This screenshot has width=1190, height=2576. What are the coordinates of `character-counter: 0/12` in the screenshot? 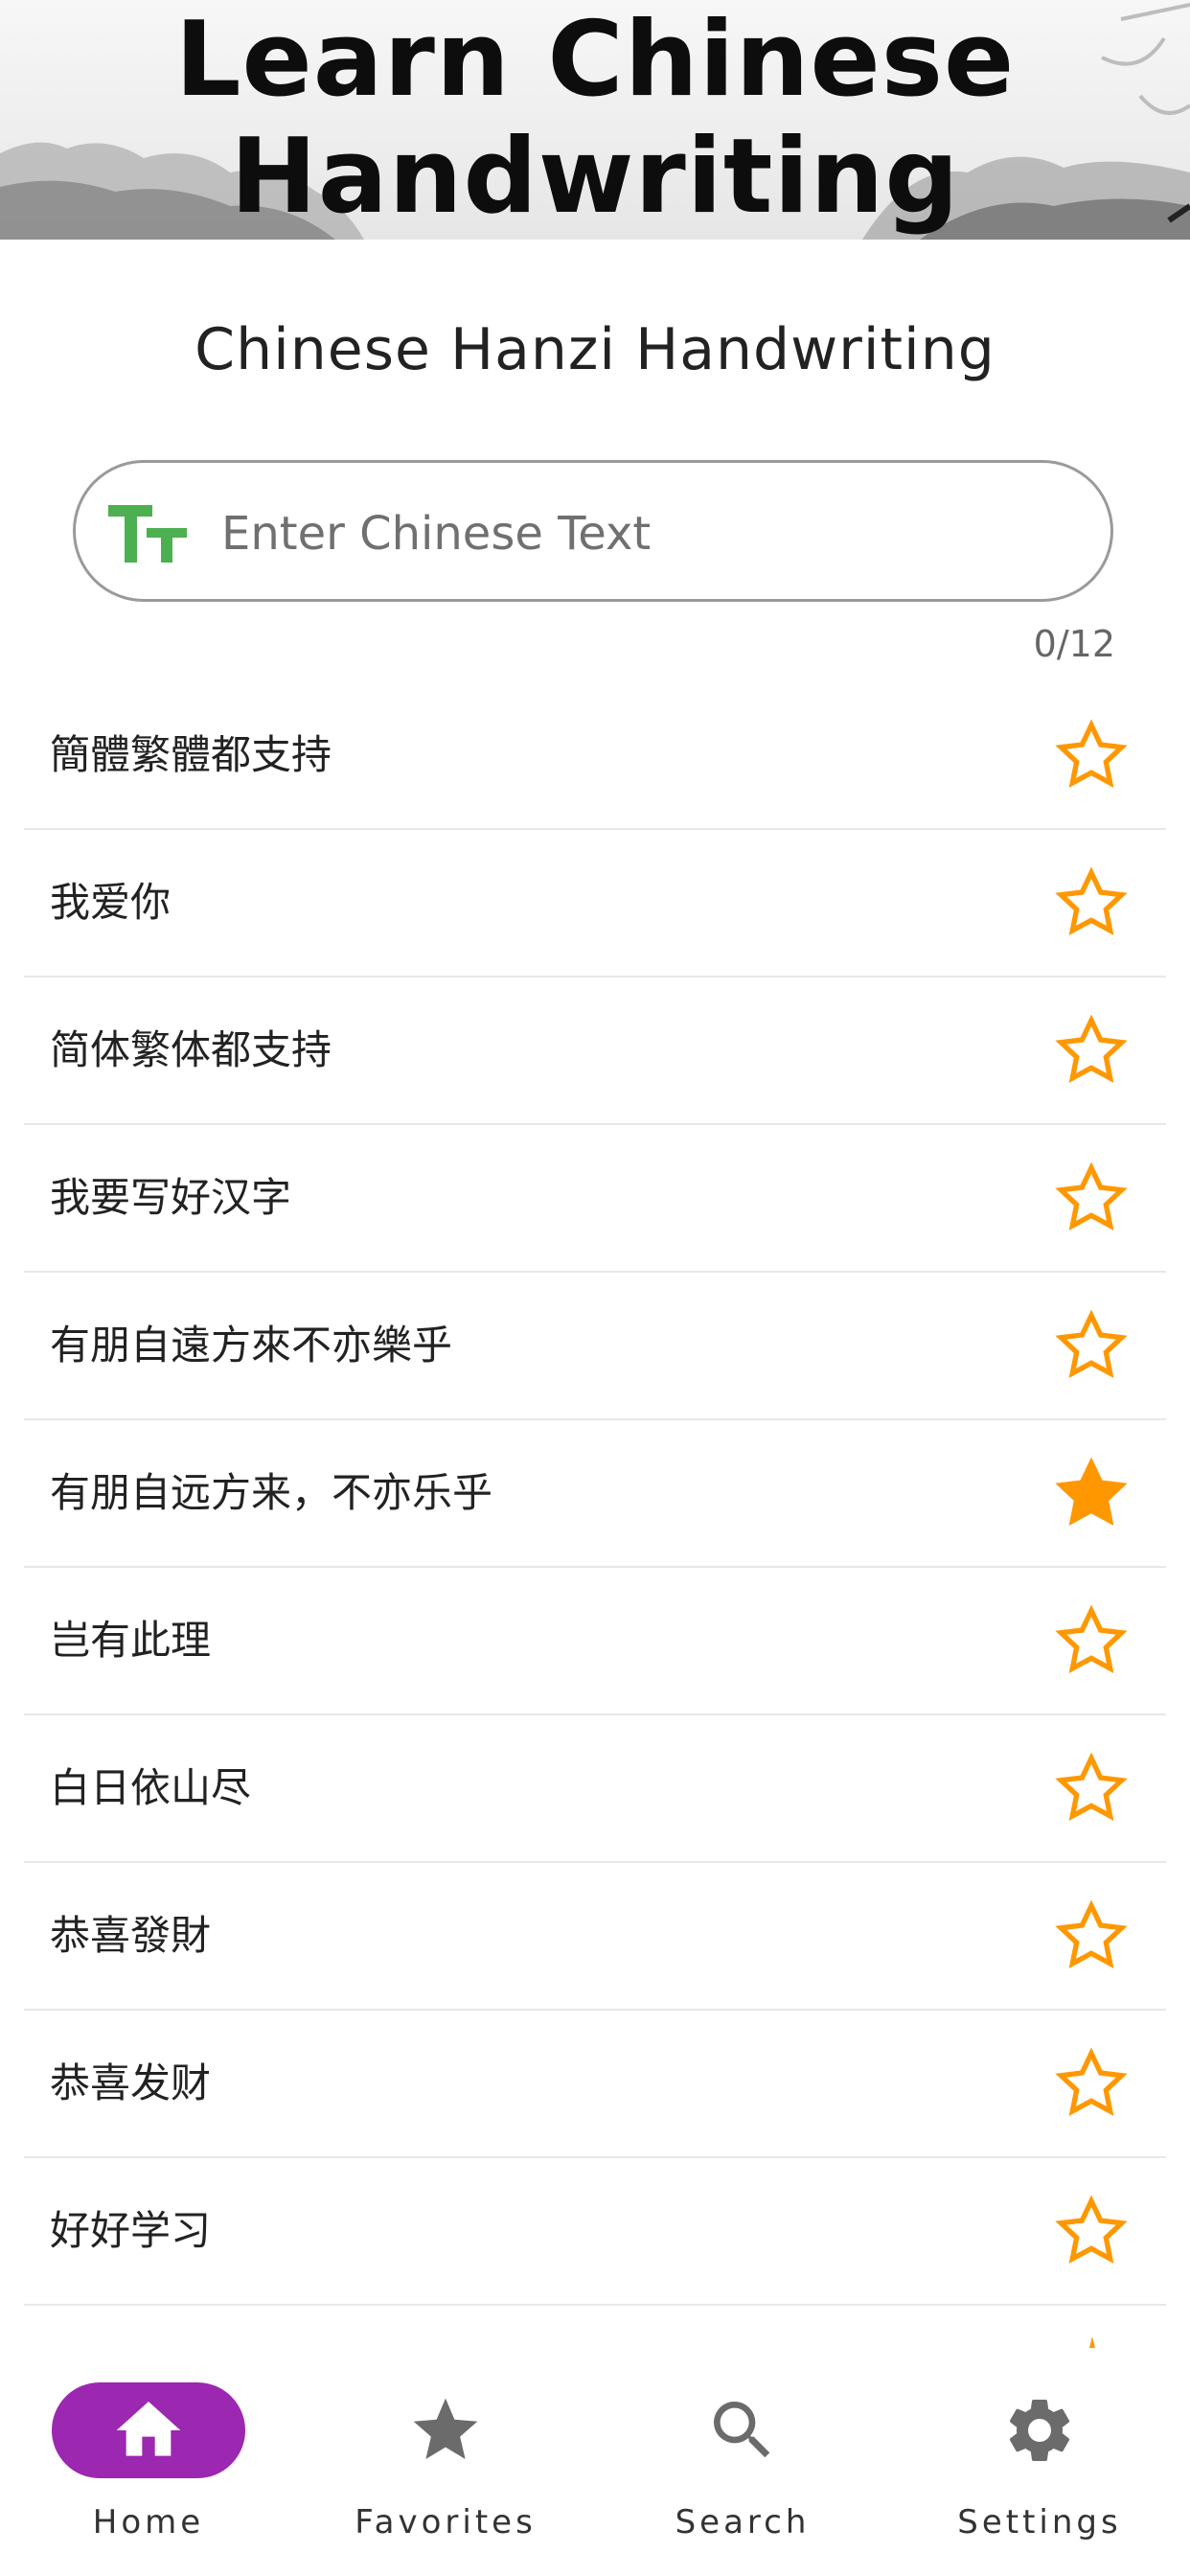 It's located at (1074, 644).